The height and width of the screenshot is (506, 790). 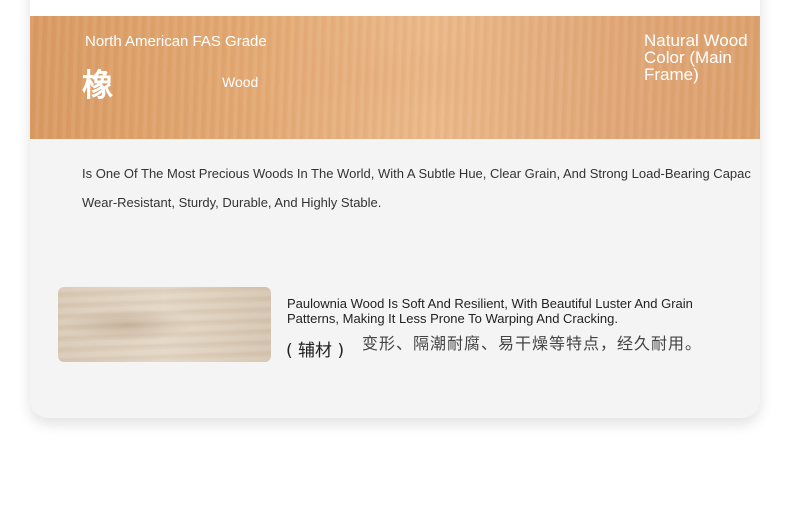 What do you see at coordinates (164, 324) in the screenshot?
I see `paulownia-wood-image` at bounding box center [164, 324].